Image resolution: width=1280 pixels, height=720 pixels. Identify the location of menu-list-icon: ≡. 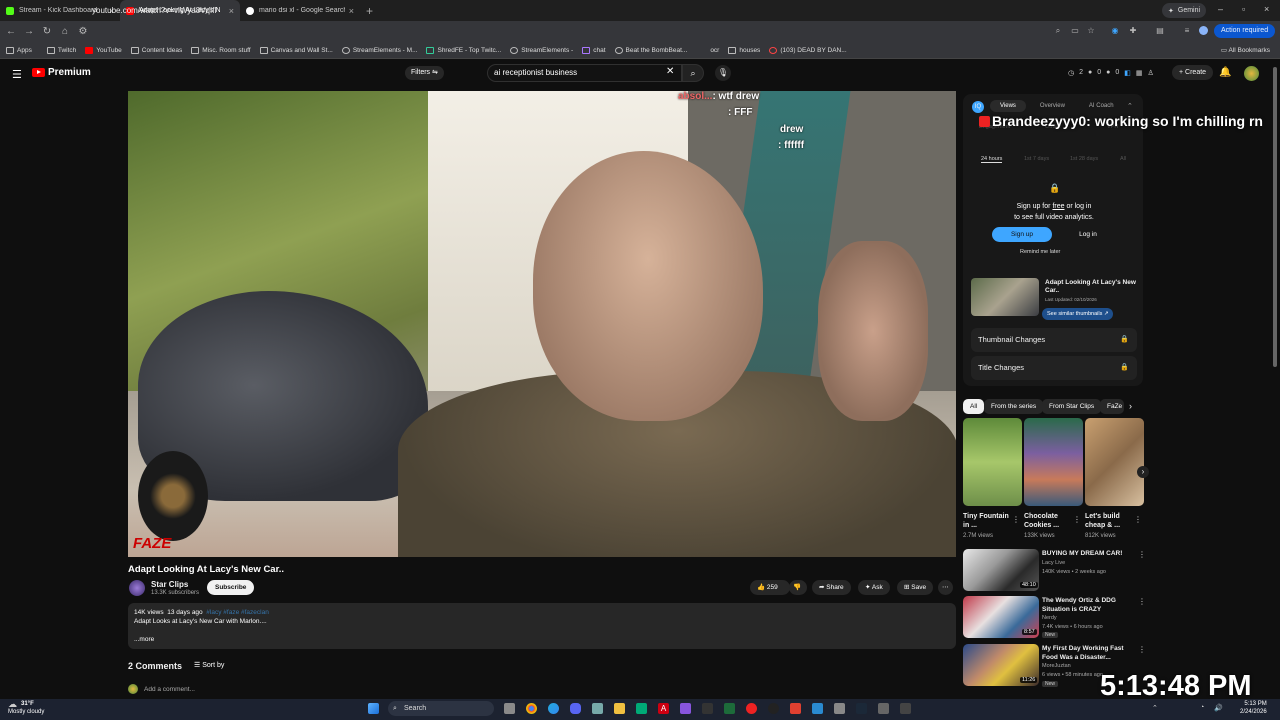
(1187, 31).